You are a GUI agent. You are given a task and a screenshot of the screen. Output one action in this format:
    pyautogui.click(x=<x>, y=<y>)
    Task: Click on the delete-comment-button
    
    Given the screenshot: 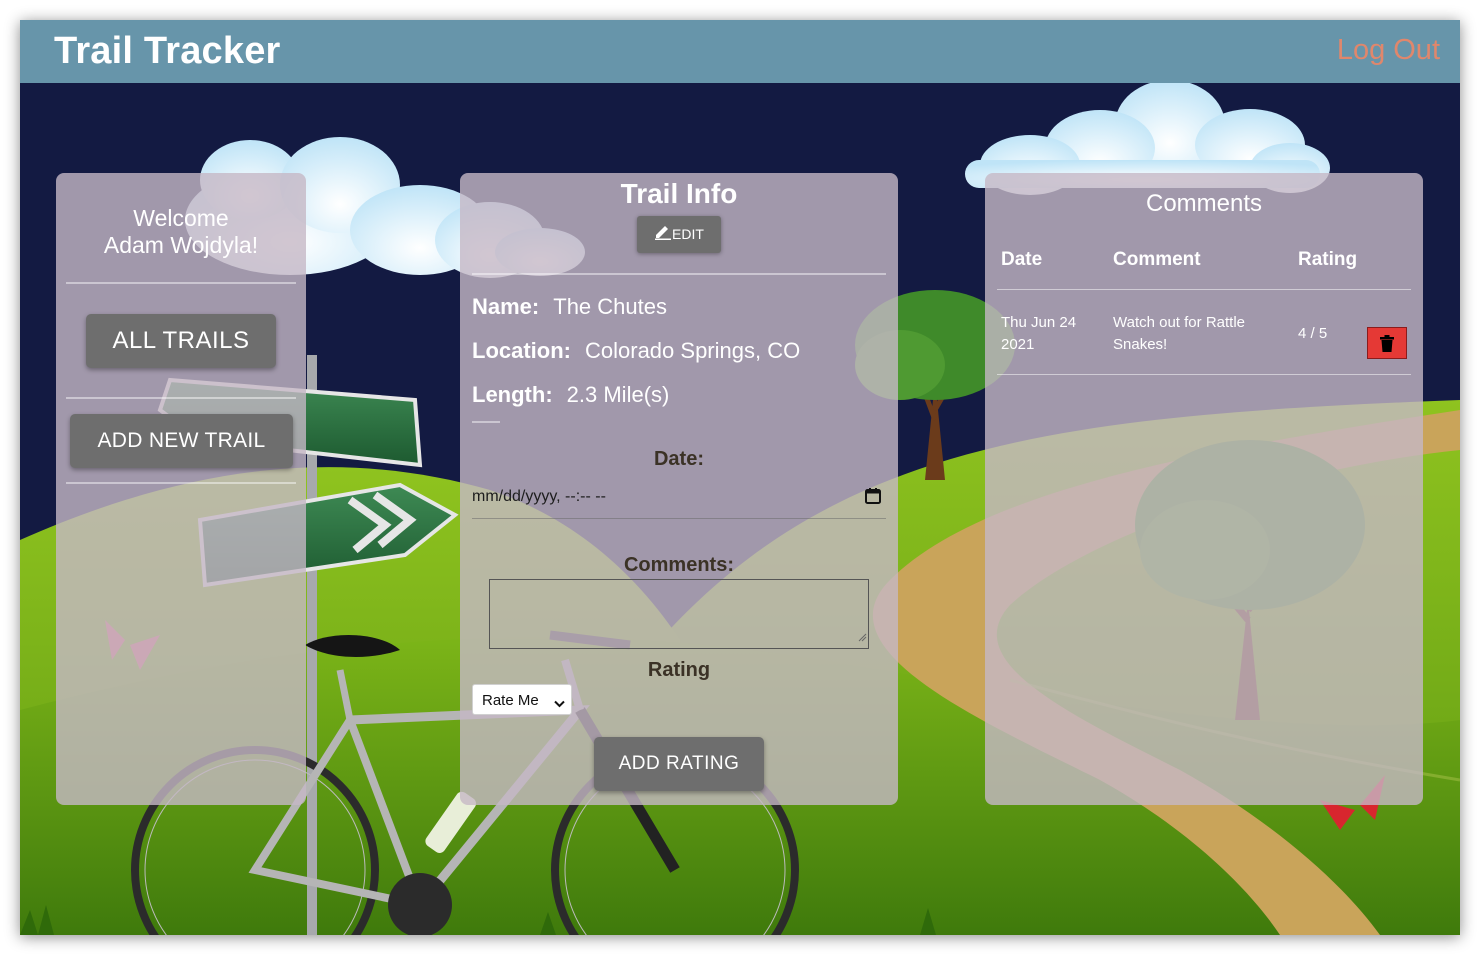 What is the action you would take?
    pyautogui.click(x=1387, y=343)
    